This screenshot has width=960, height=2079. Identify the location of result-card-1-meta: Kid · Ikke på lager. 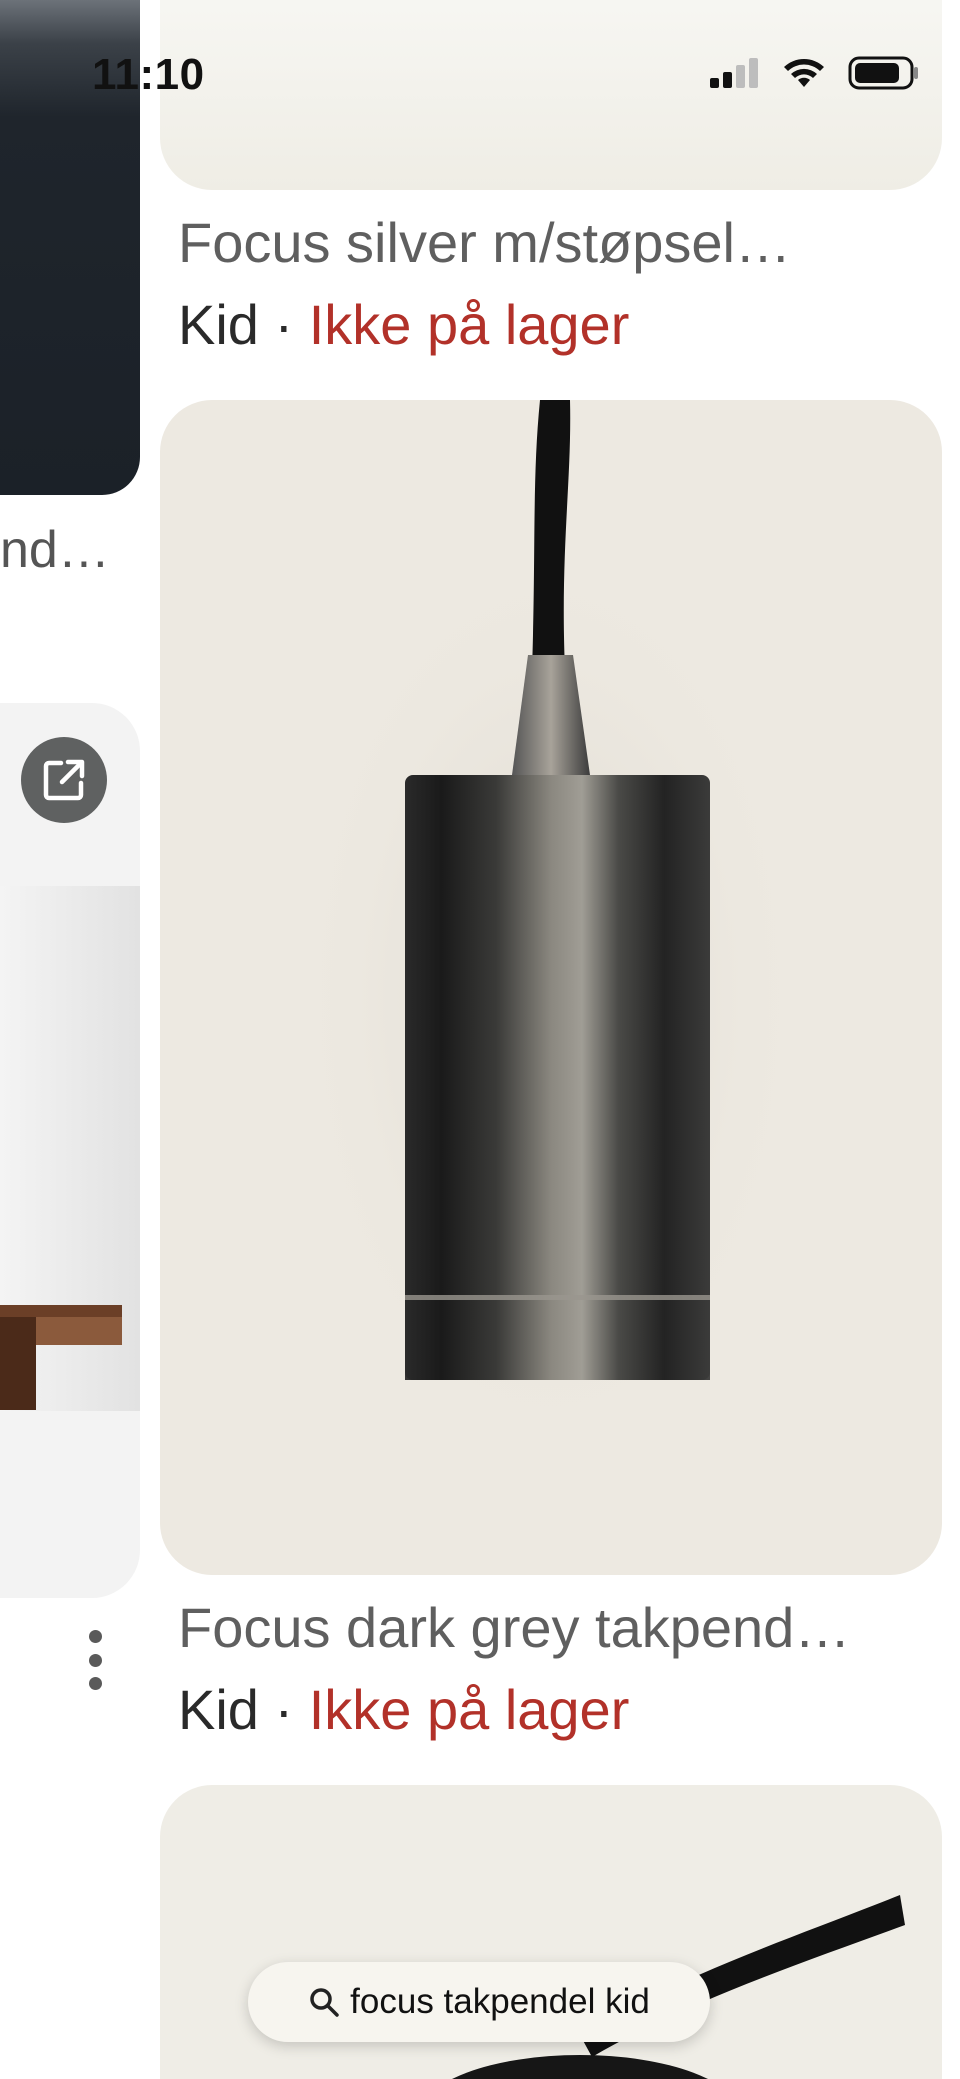
(403, 324).